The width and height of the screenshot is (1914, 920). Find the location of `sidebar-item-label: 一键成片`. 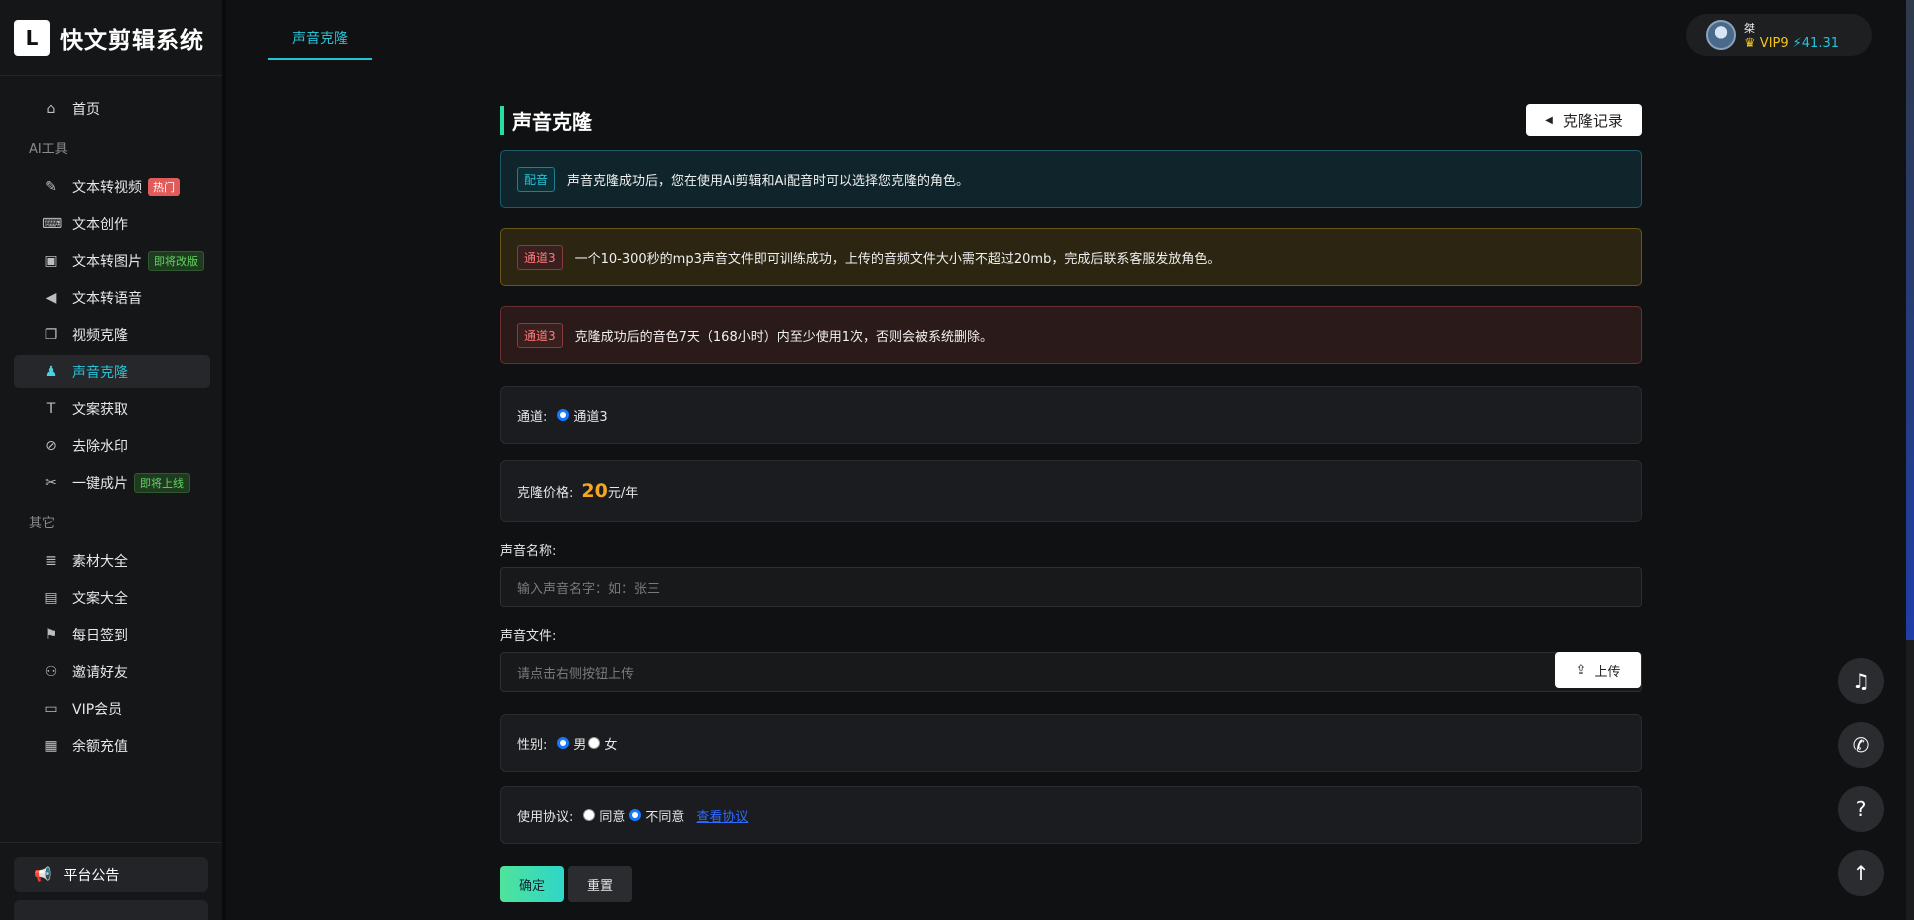

sidebar-item-label: 一键成片 is located at coordinates (100, 483).